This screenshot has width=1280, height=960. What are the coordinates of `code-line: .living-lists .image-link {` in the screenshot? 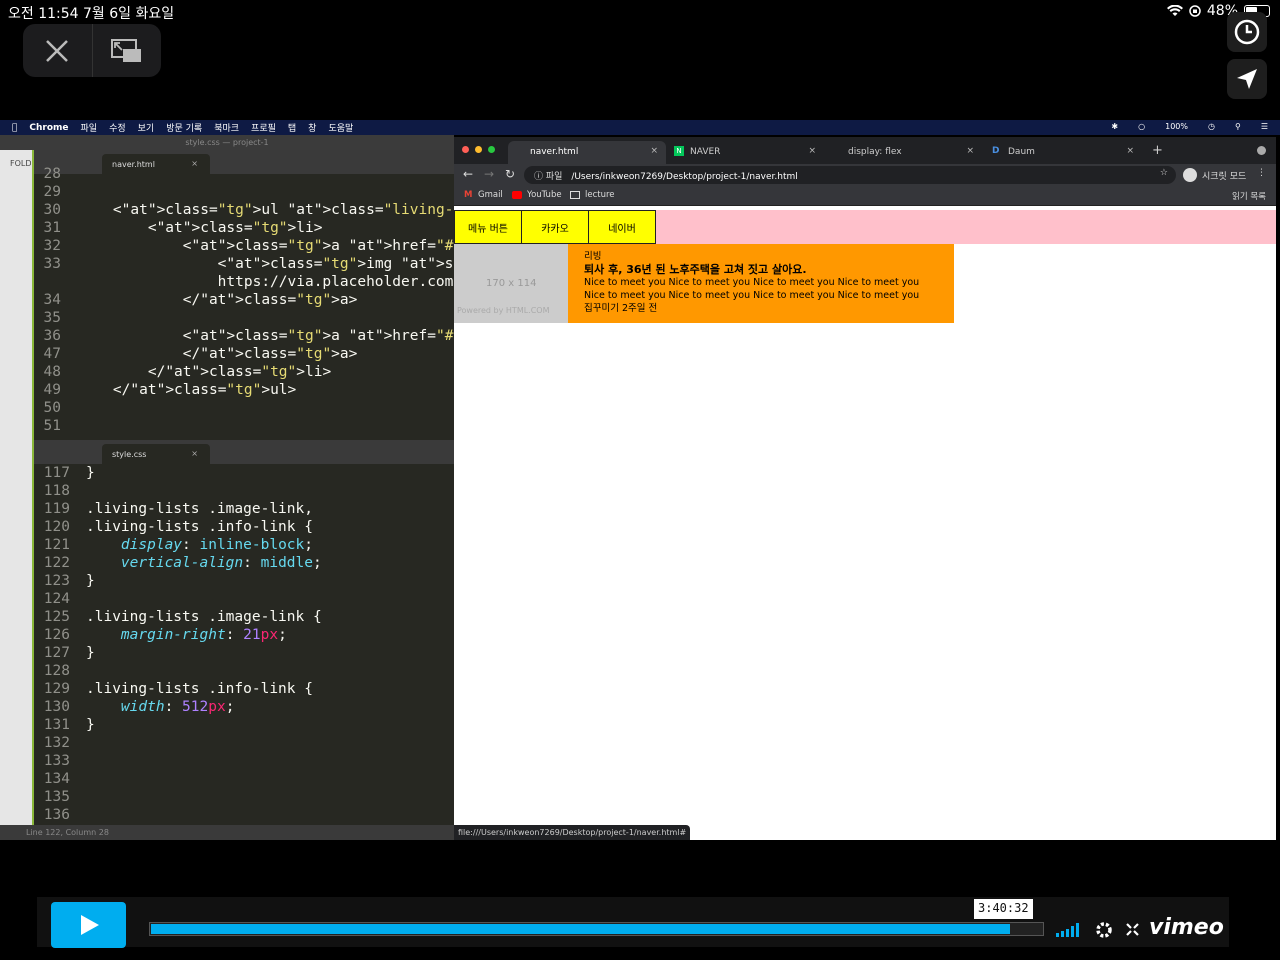 It's located at (204, 617).